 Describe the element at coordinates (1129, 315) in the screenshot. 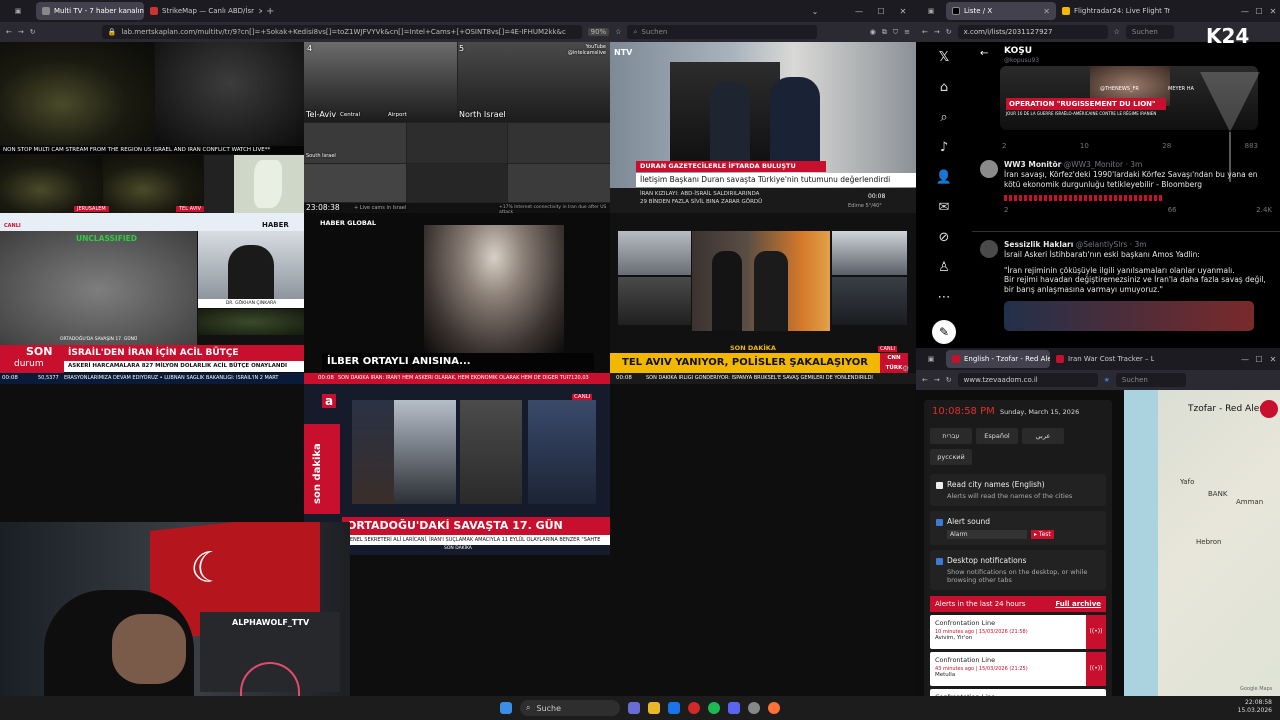

I see `tweet-media` at that location.